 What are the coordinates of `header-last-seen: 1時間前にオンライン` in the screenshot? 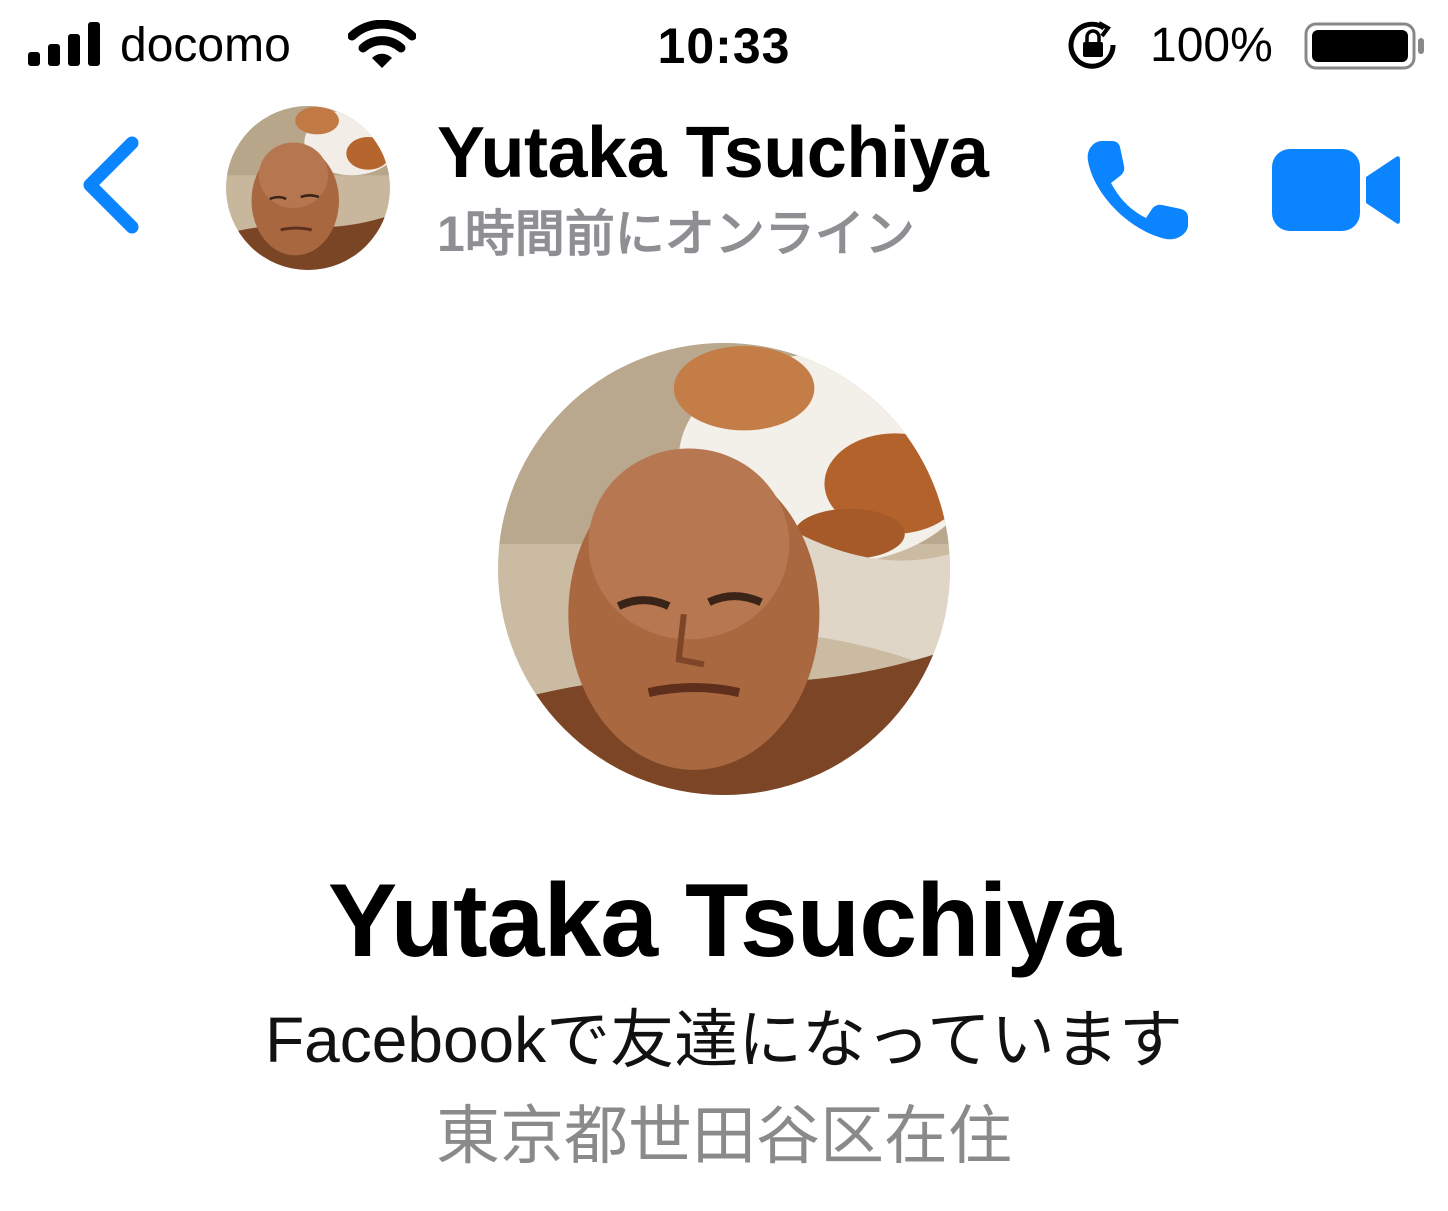 It's located at (676, 234).